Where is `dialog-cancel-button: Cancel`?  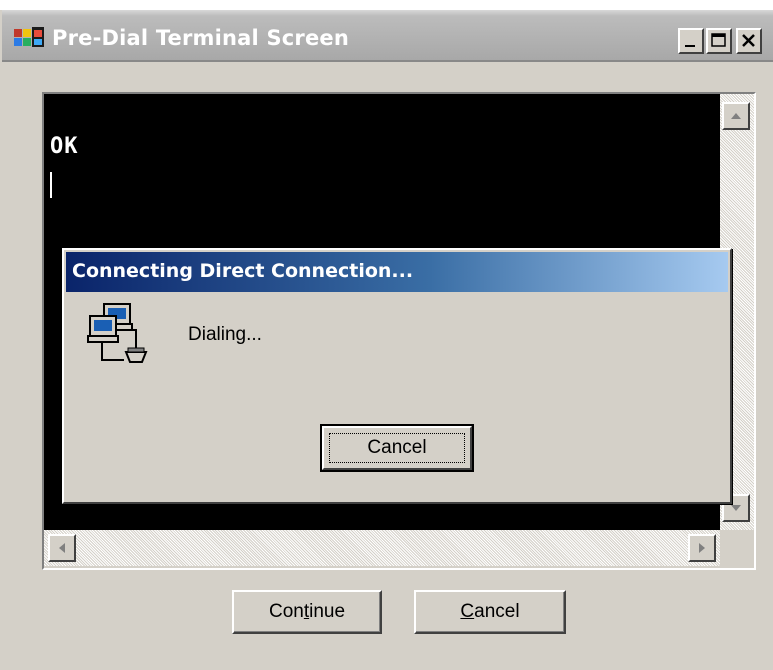
dialog-cancel-button: Cancel is located at coordinates (397, 448).